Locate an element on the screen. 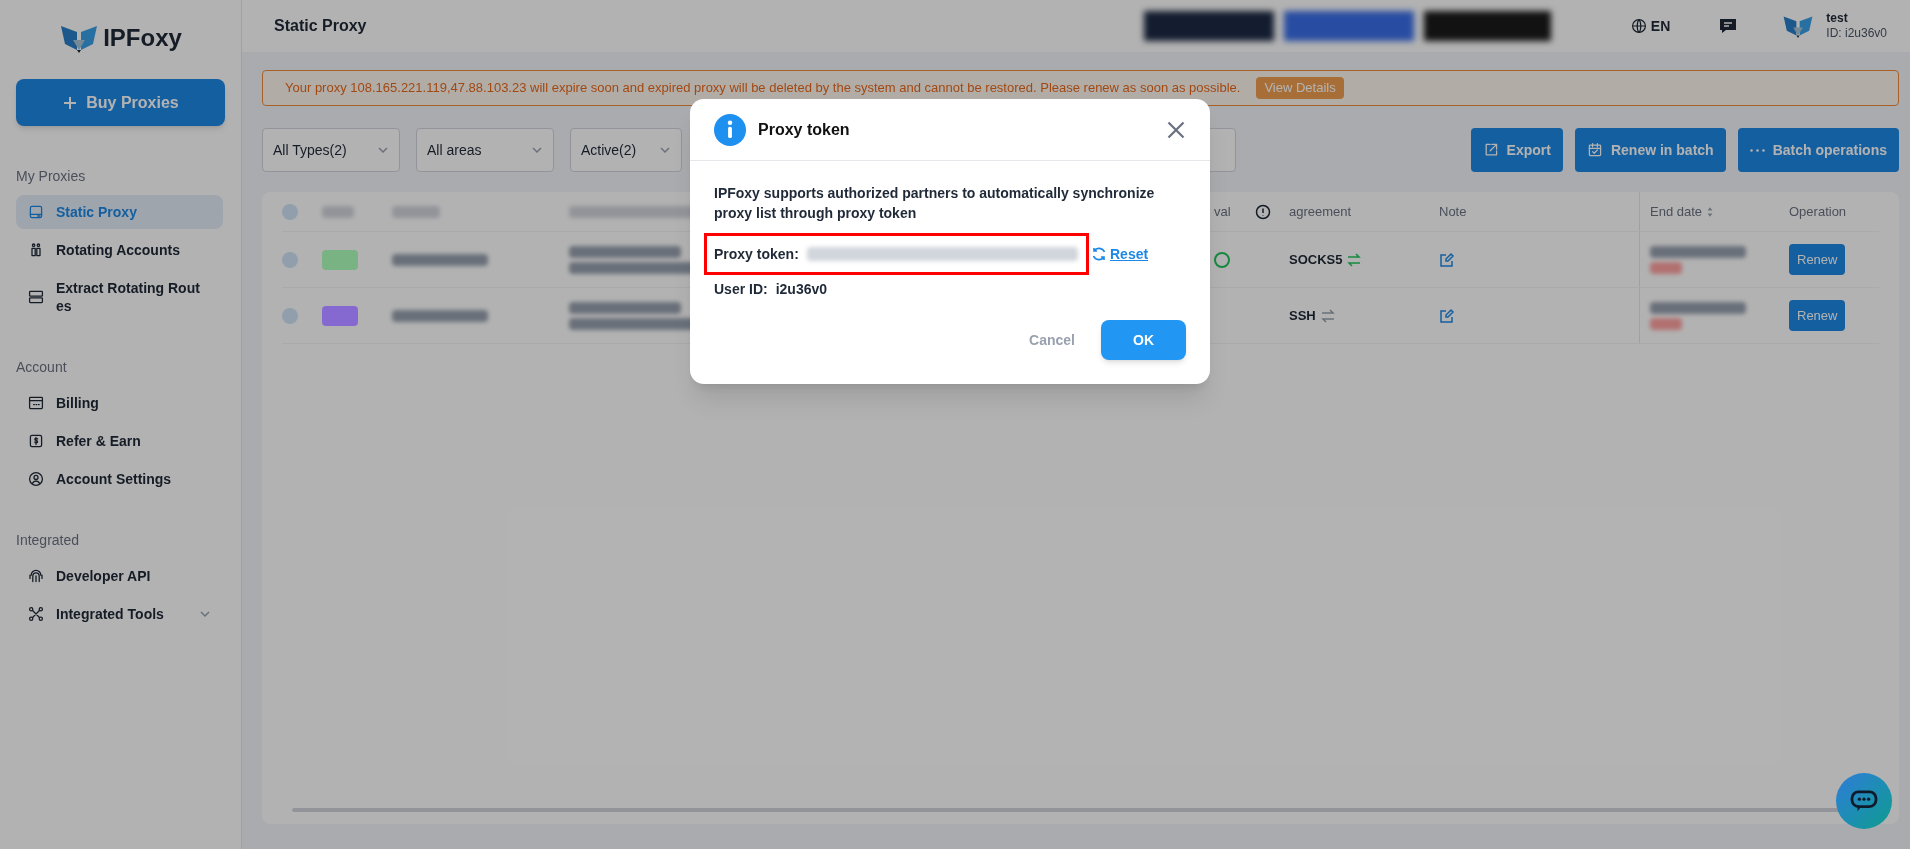 The width and height of the screenshot is (1910, 849). sidebar-item: Developer API is located at coordinates (119, 576).